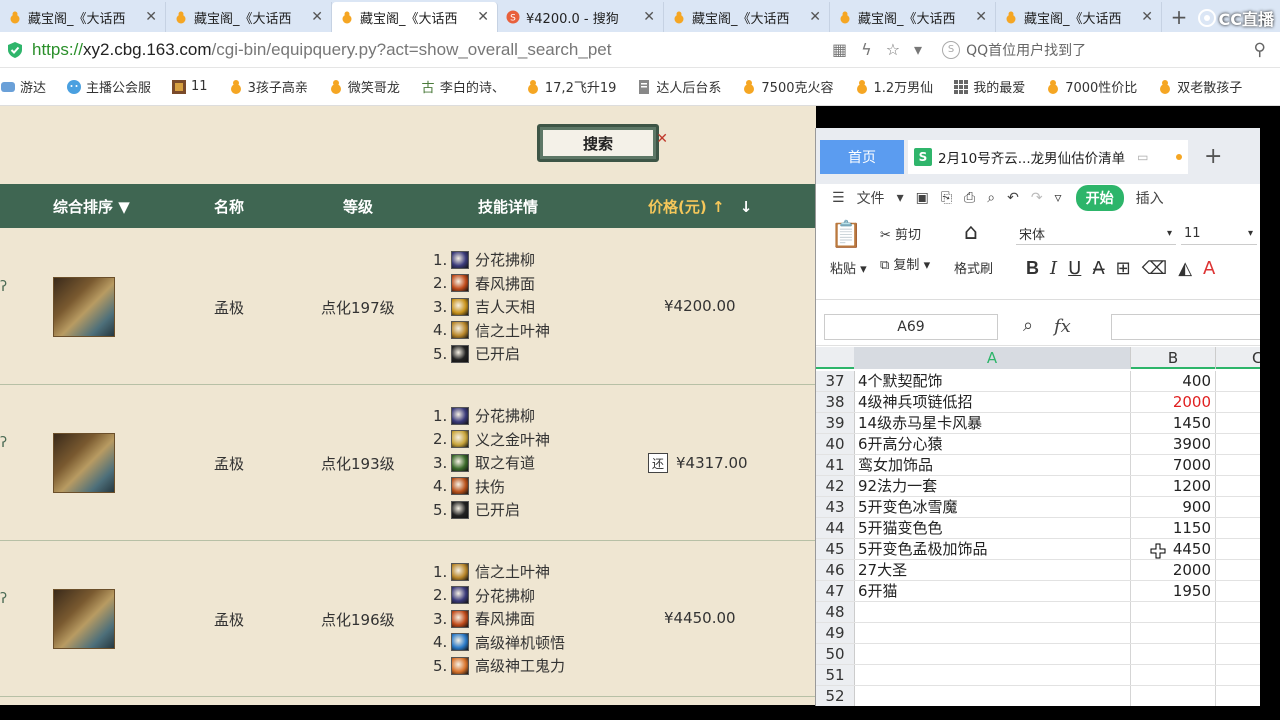  I want to click on cell-a: 92法力一套, so click(992, 486).